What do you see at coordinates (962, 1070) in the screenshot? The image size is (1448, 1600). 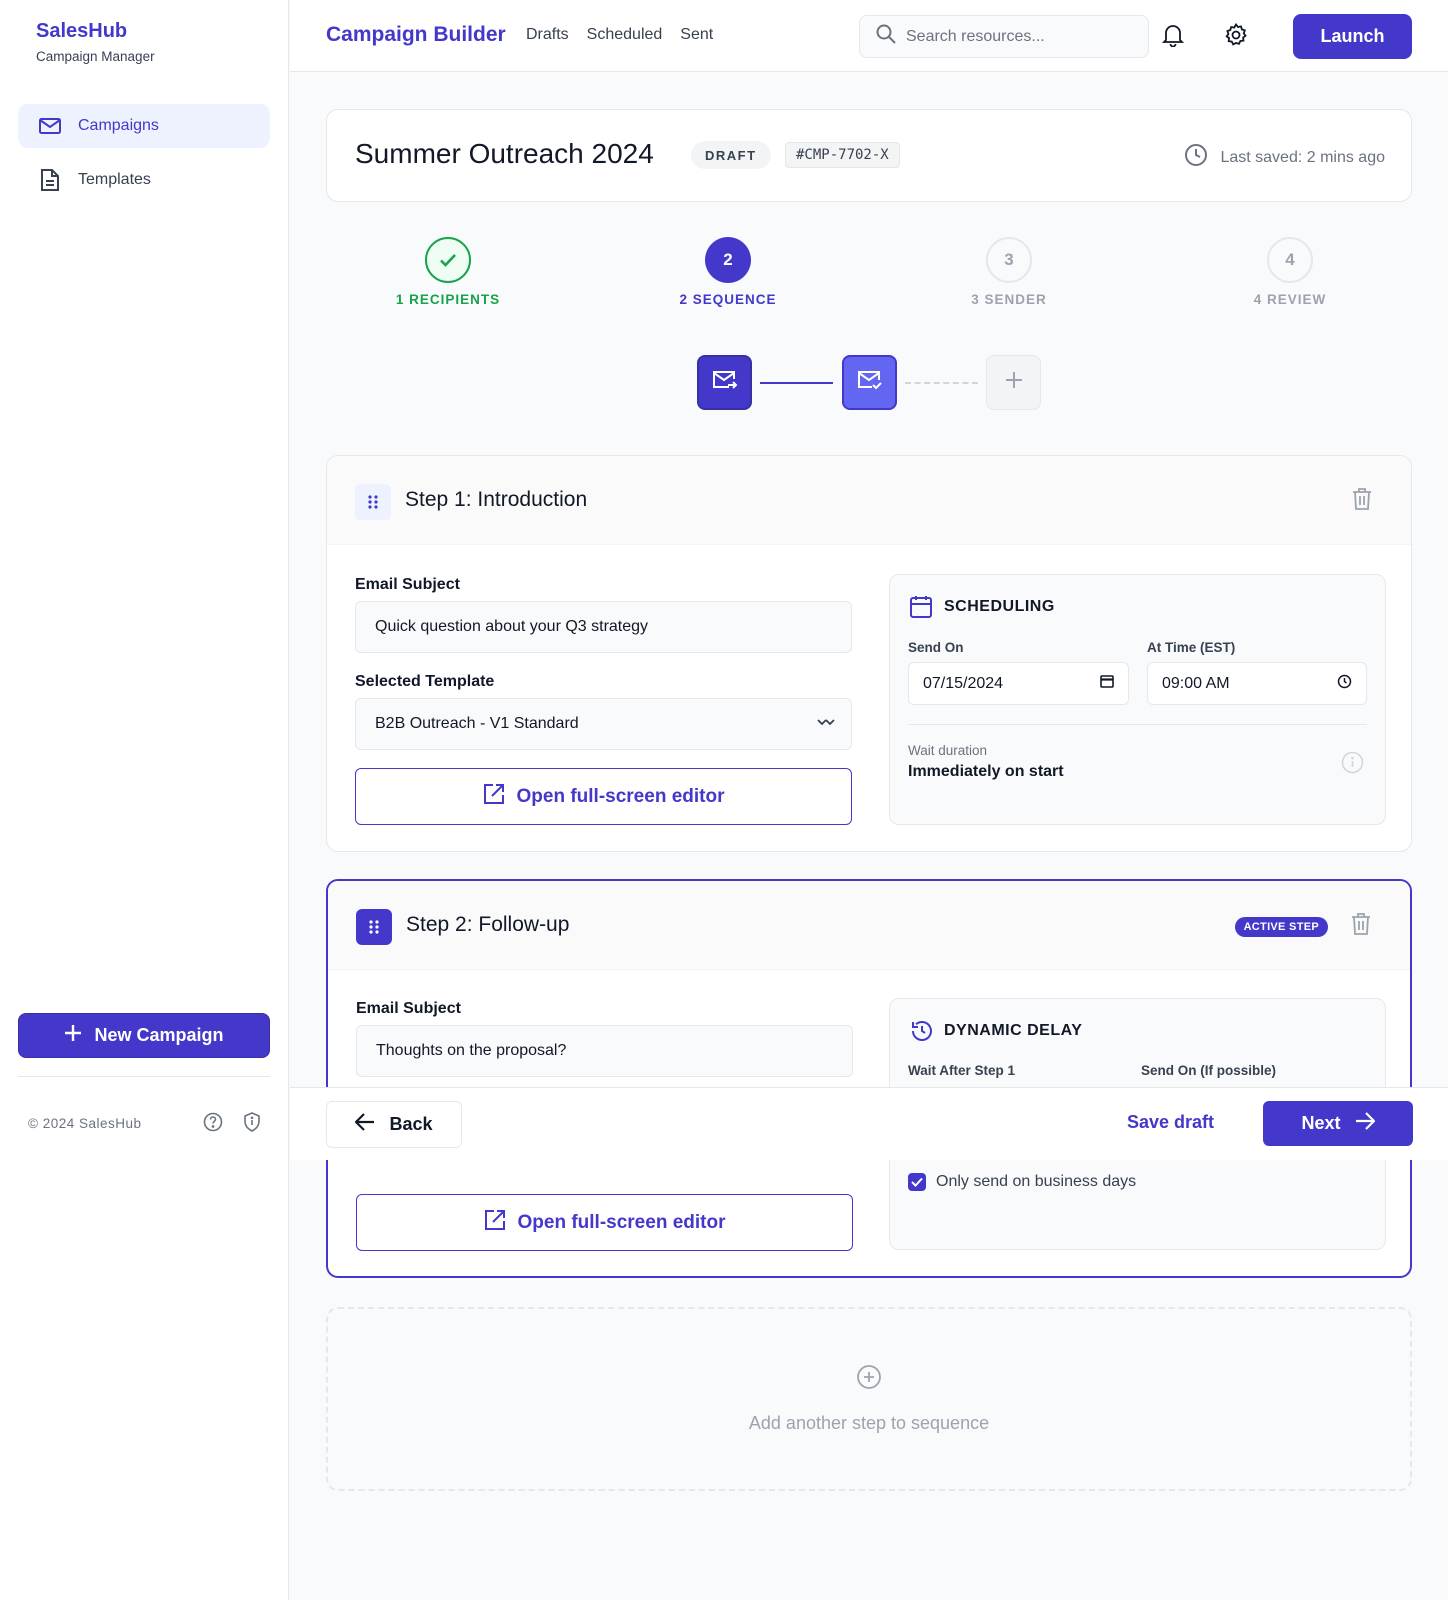 I see `wait-after-label: Wait After Step 1` at bounding box center [962, 1070].